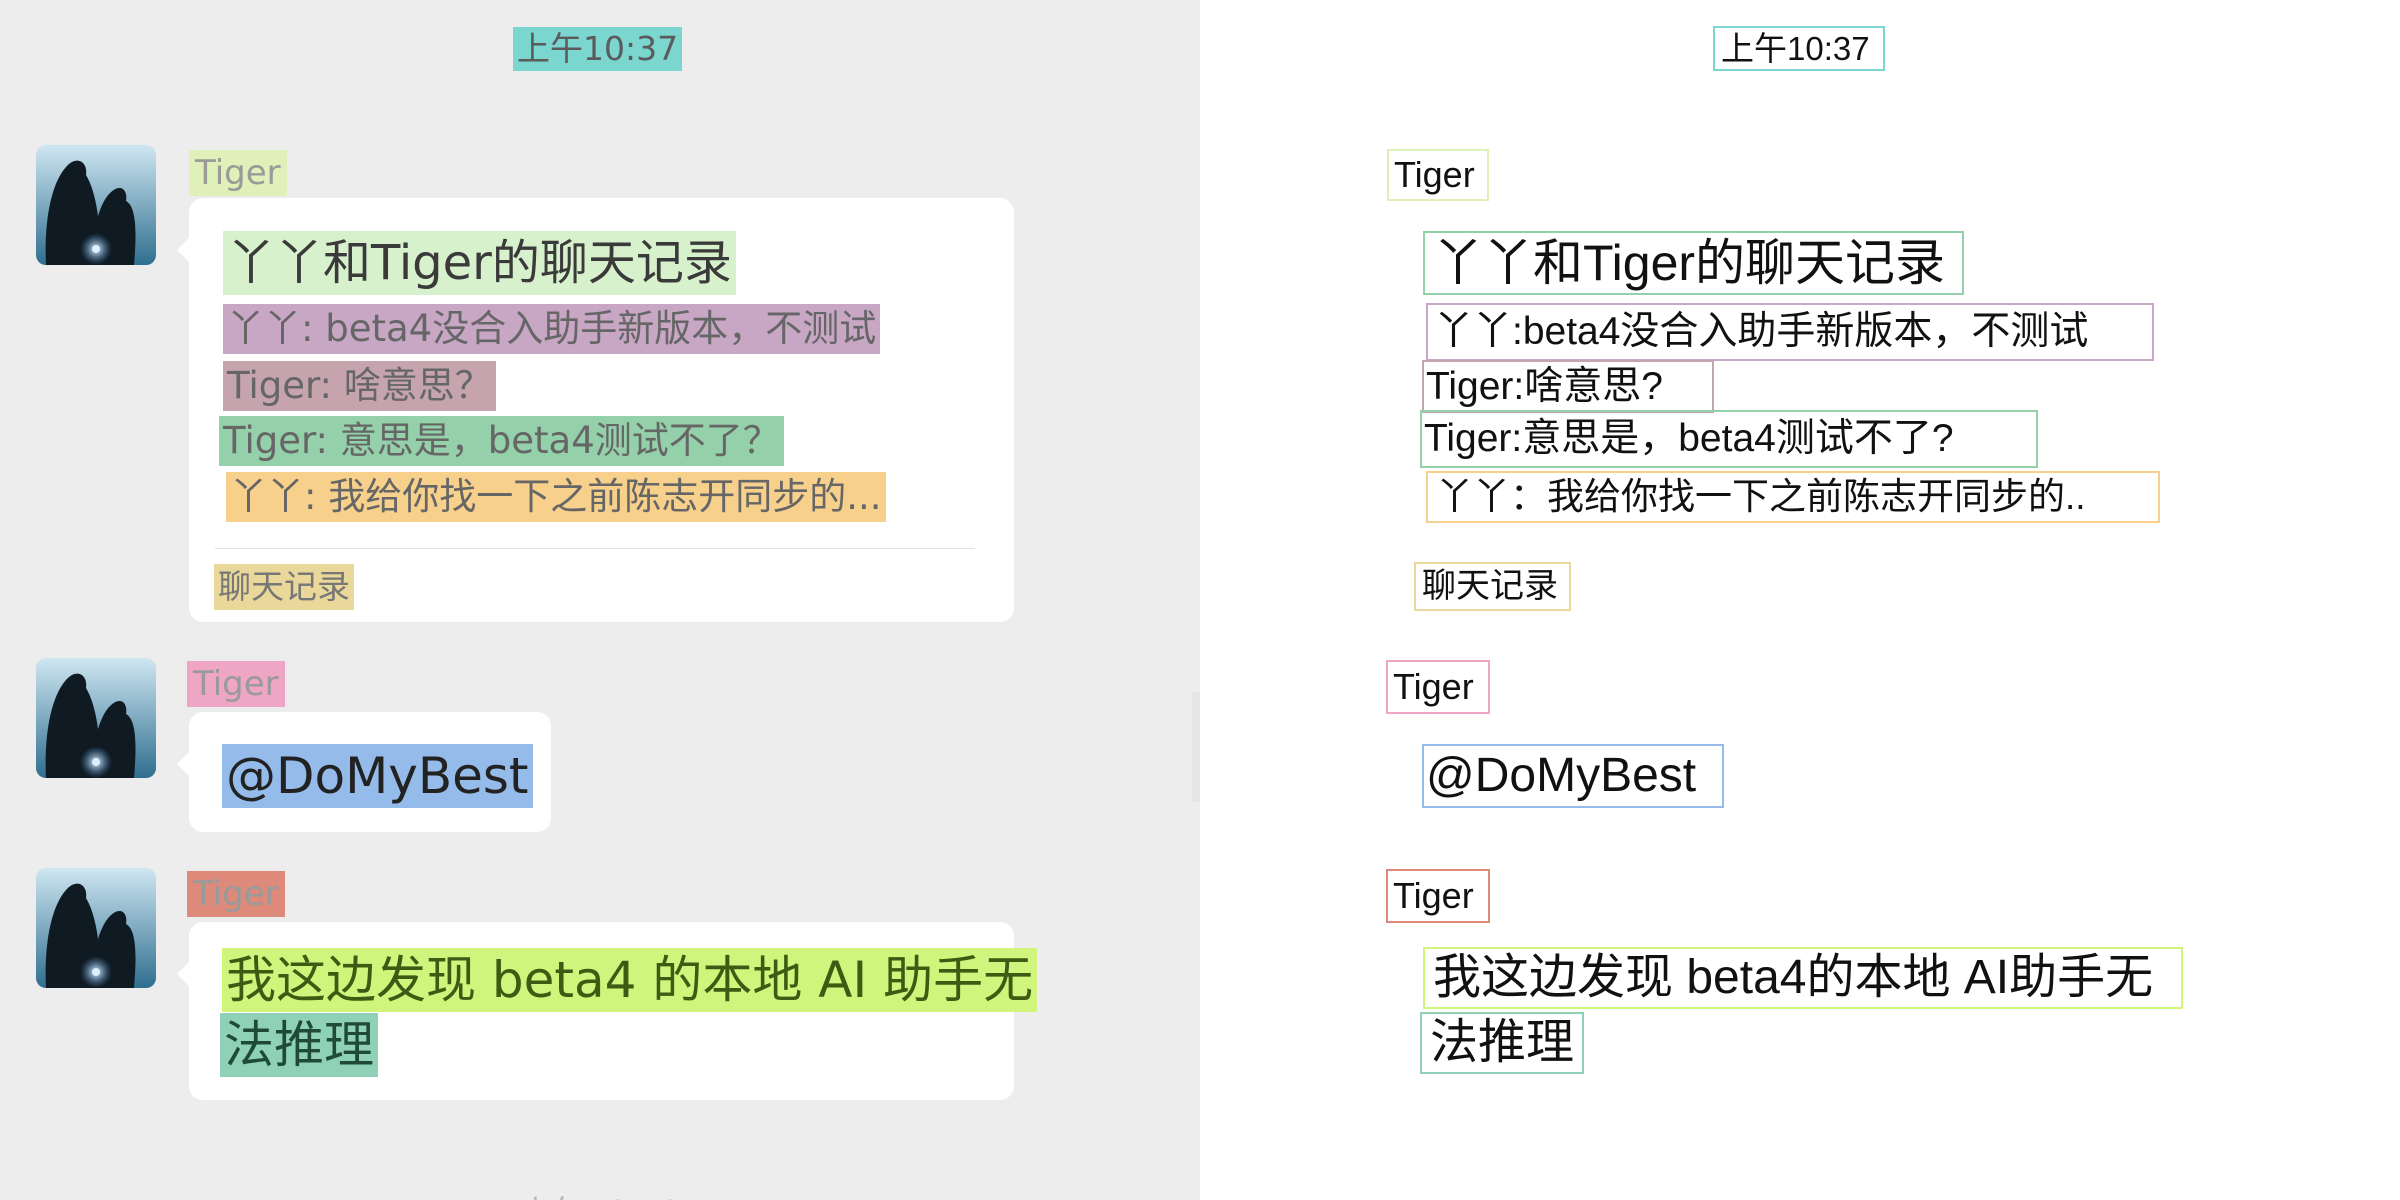 The height and width of the screenshot is (1200, 2400). Describe the element at coordinates (1196, 747) in the screenshot. I see `panel-divider` at that location.